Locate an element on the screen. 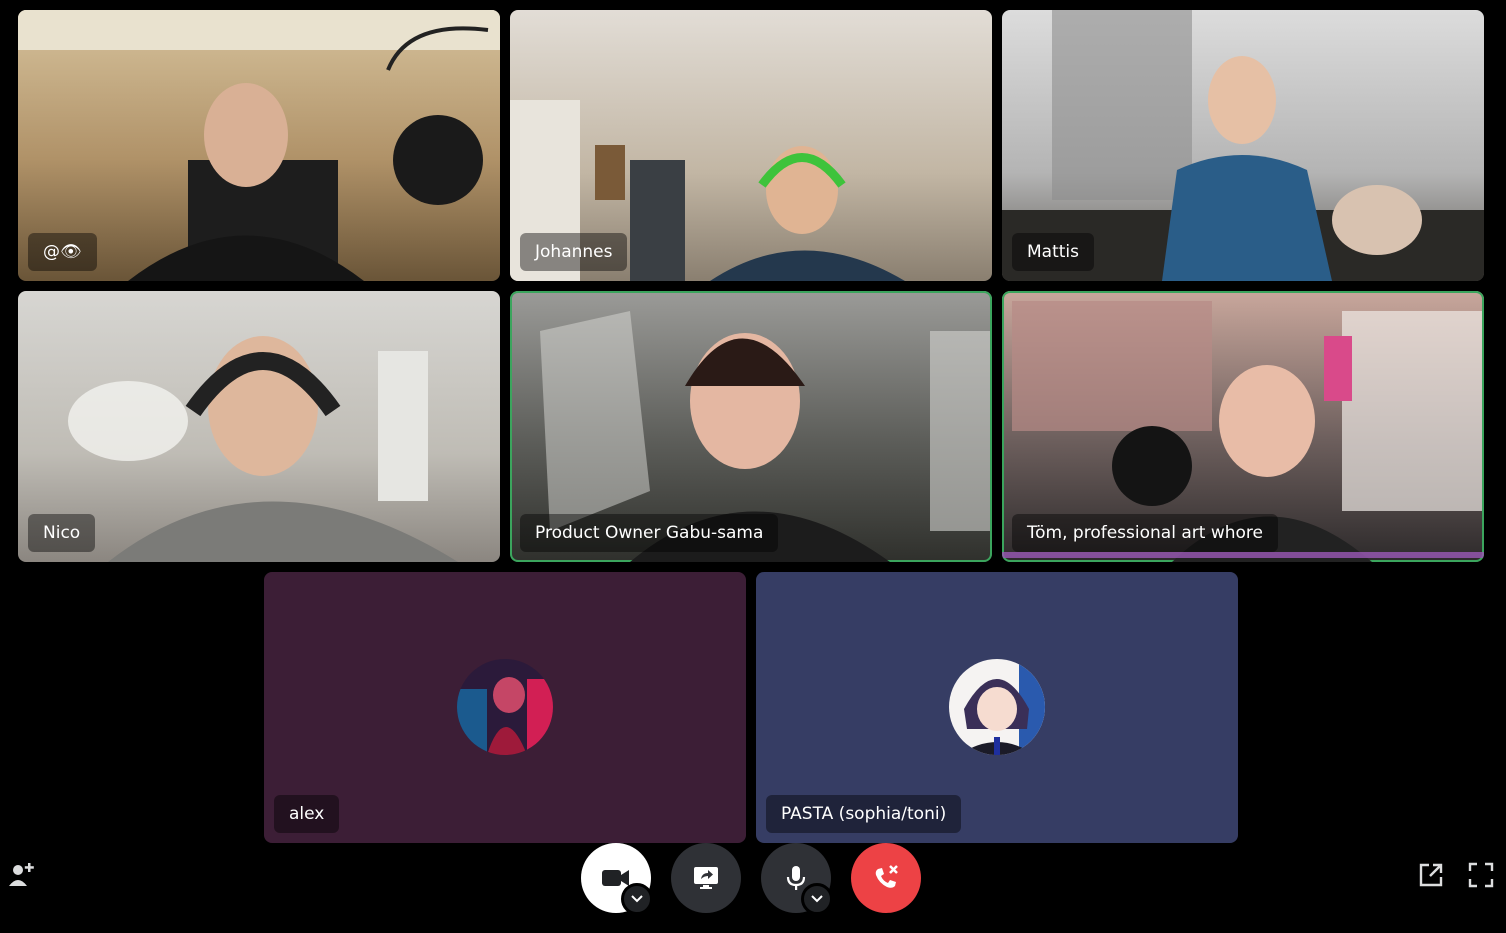 Image resolution: width=1506 pixels, height=933 pixels. disconnect-phone-icon is located at coordinates (886, 876).